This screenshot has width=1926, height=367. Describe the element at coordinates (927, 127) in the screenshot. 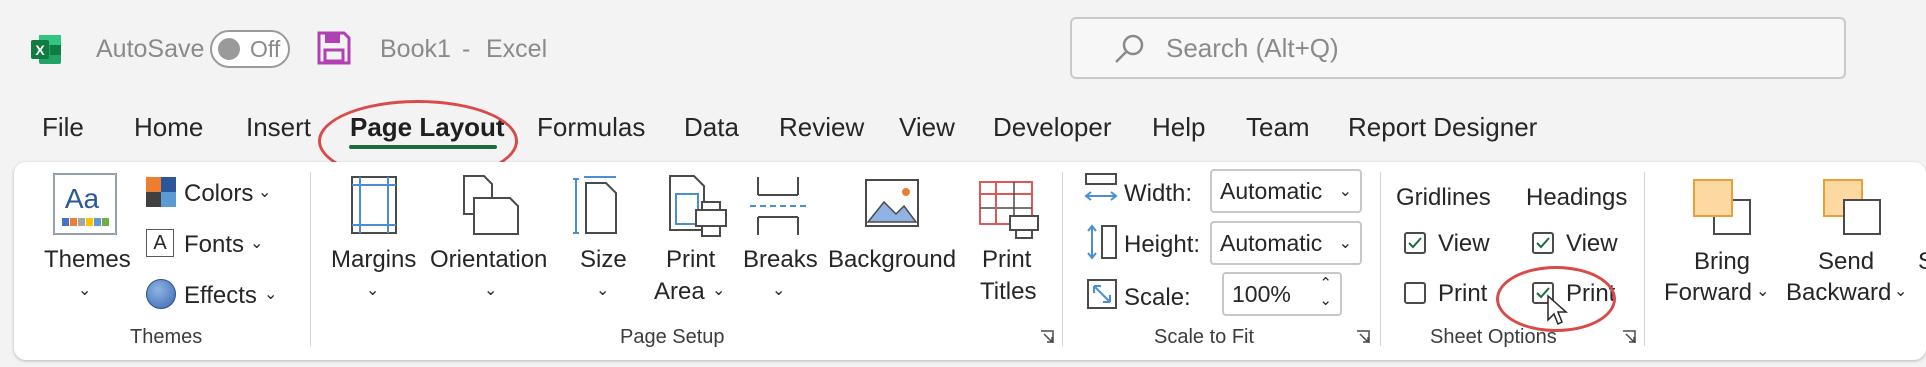

I see `tab-view: View` at that location.